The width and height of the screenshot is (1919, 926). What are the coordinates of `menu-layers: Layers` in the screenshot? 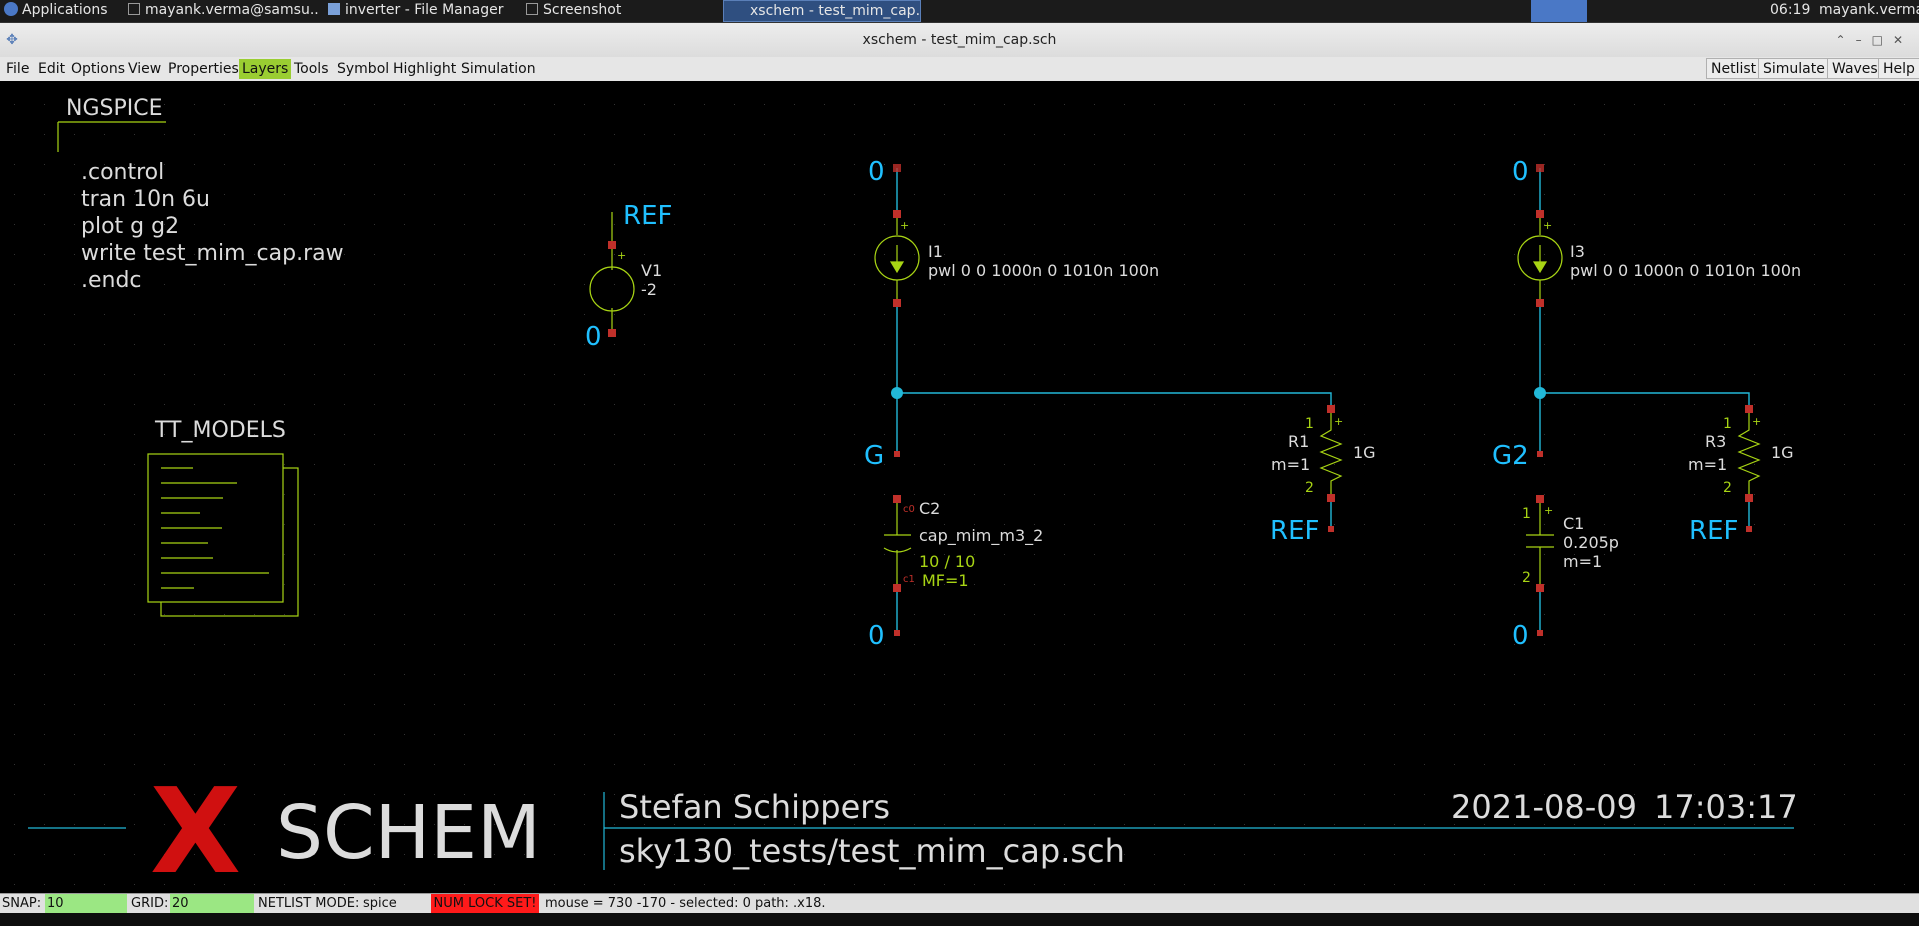 It's located at (265, 69).